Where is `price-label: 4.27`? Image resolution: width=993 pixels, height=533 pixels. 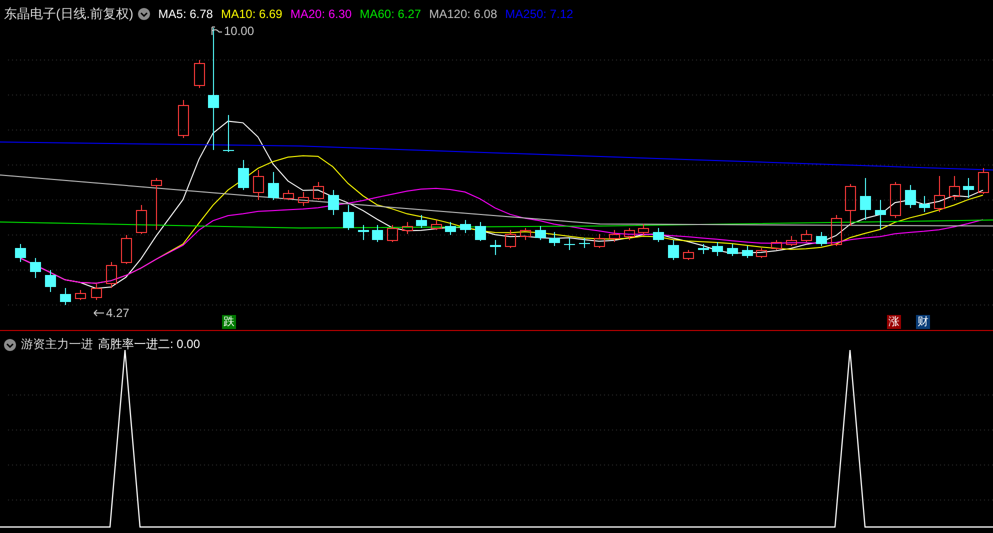 price-label: 4.27 is located at coordinates (118, 313).